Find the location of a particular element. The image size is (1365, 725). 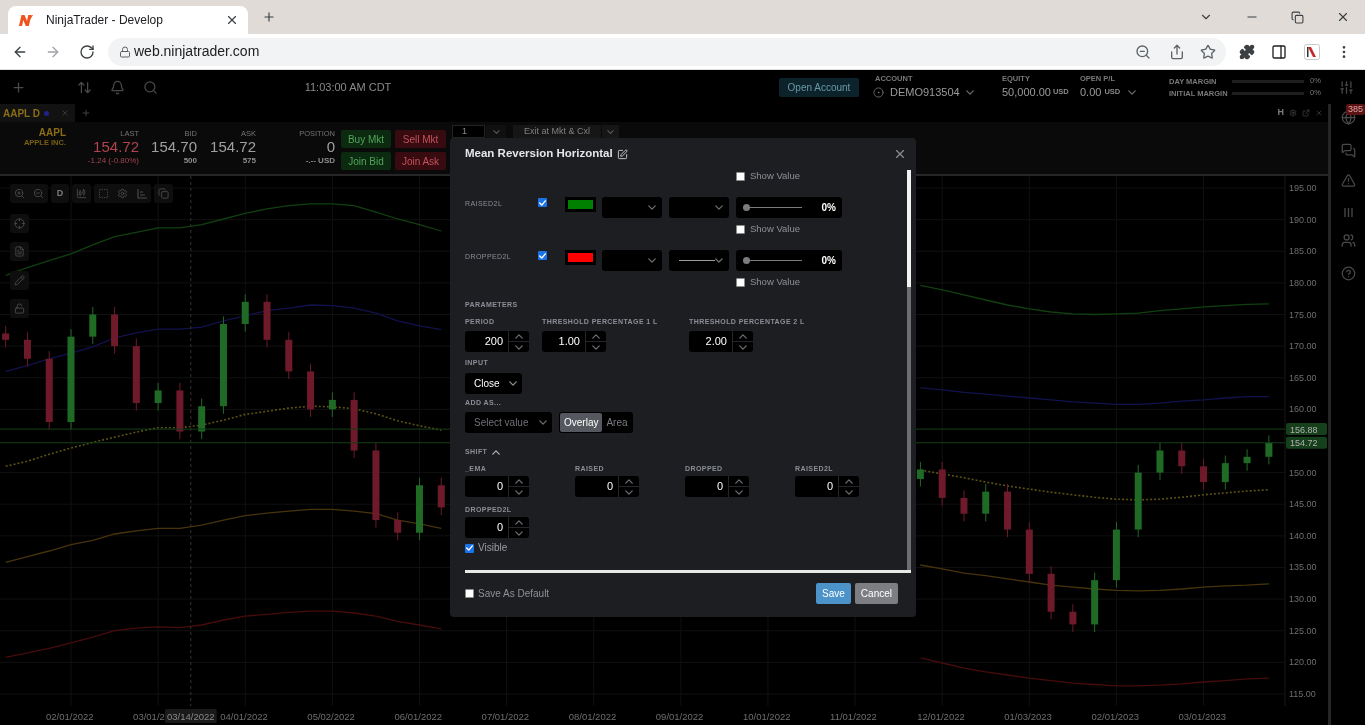

close-tab-icon is located at coordinates (232, 20).